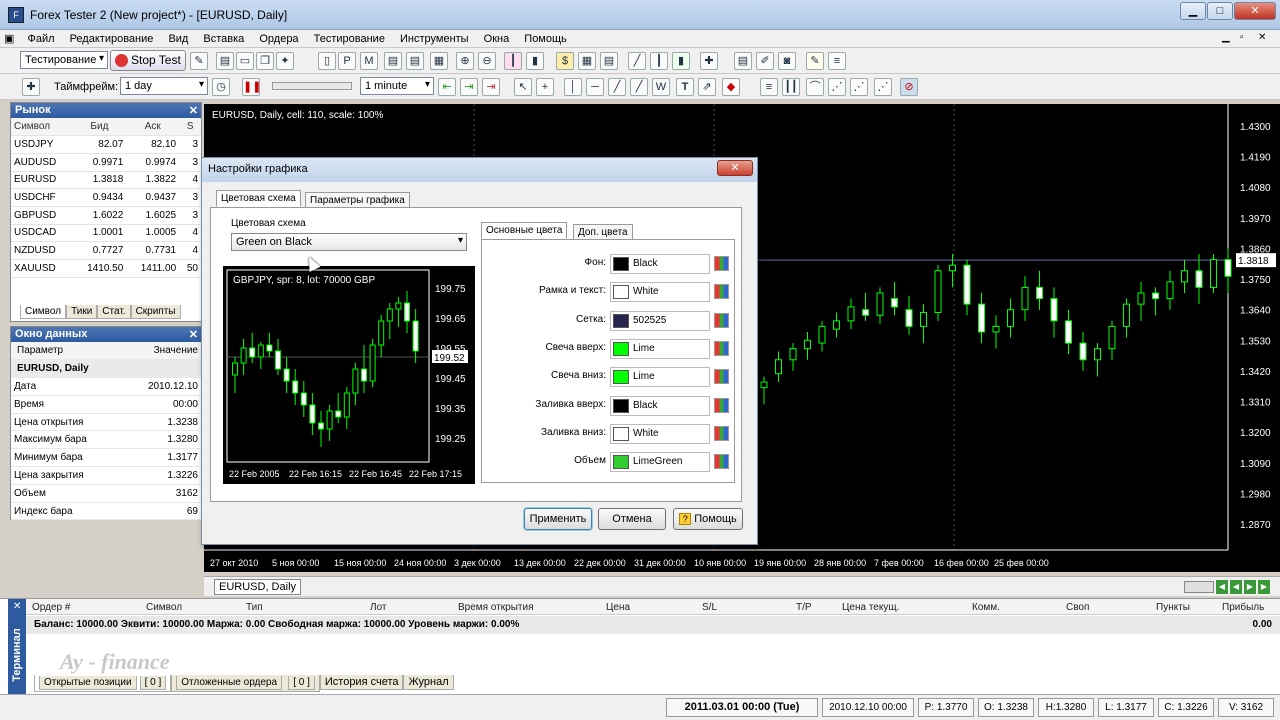  What do you see at coordinates (595, 87) in the screenshot?
I see `hline-icon: ─` at bounding box center [595, 87].